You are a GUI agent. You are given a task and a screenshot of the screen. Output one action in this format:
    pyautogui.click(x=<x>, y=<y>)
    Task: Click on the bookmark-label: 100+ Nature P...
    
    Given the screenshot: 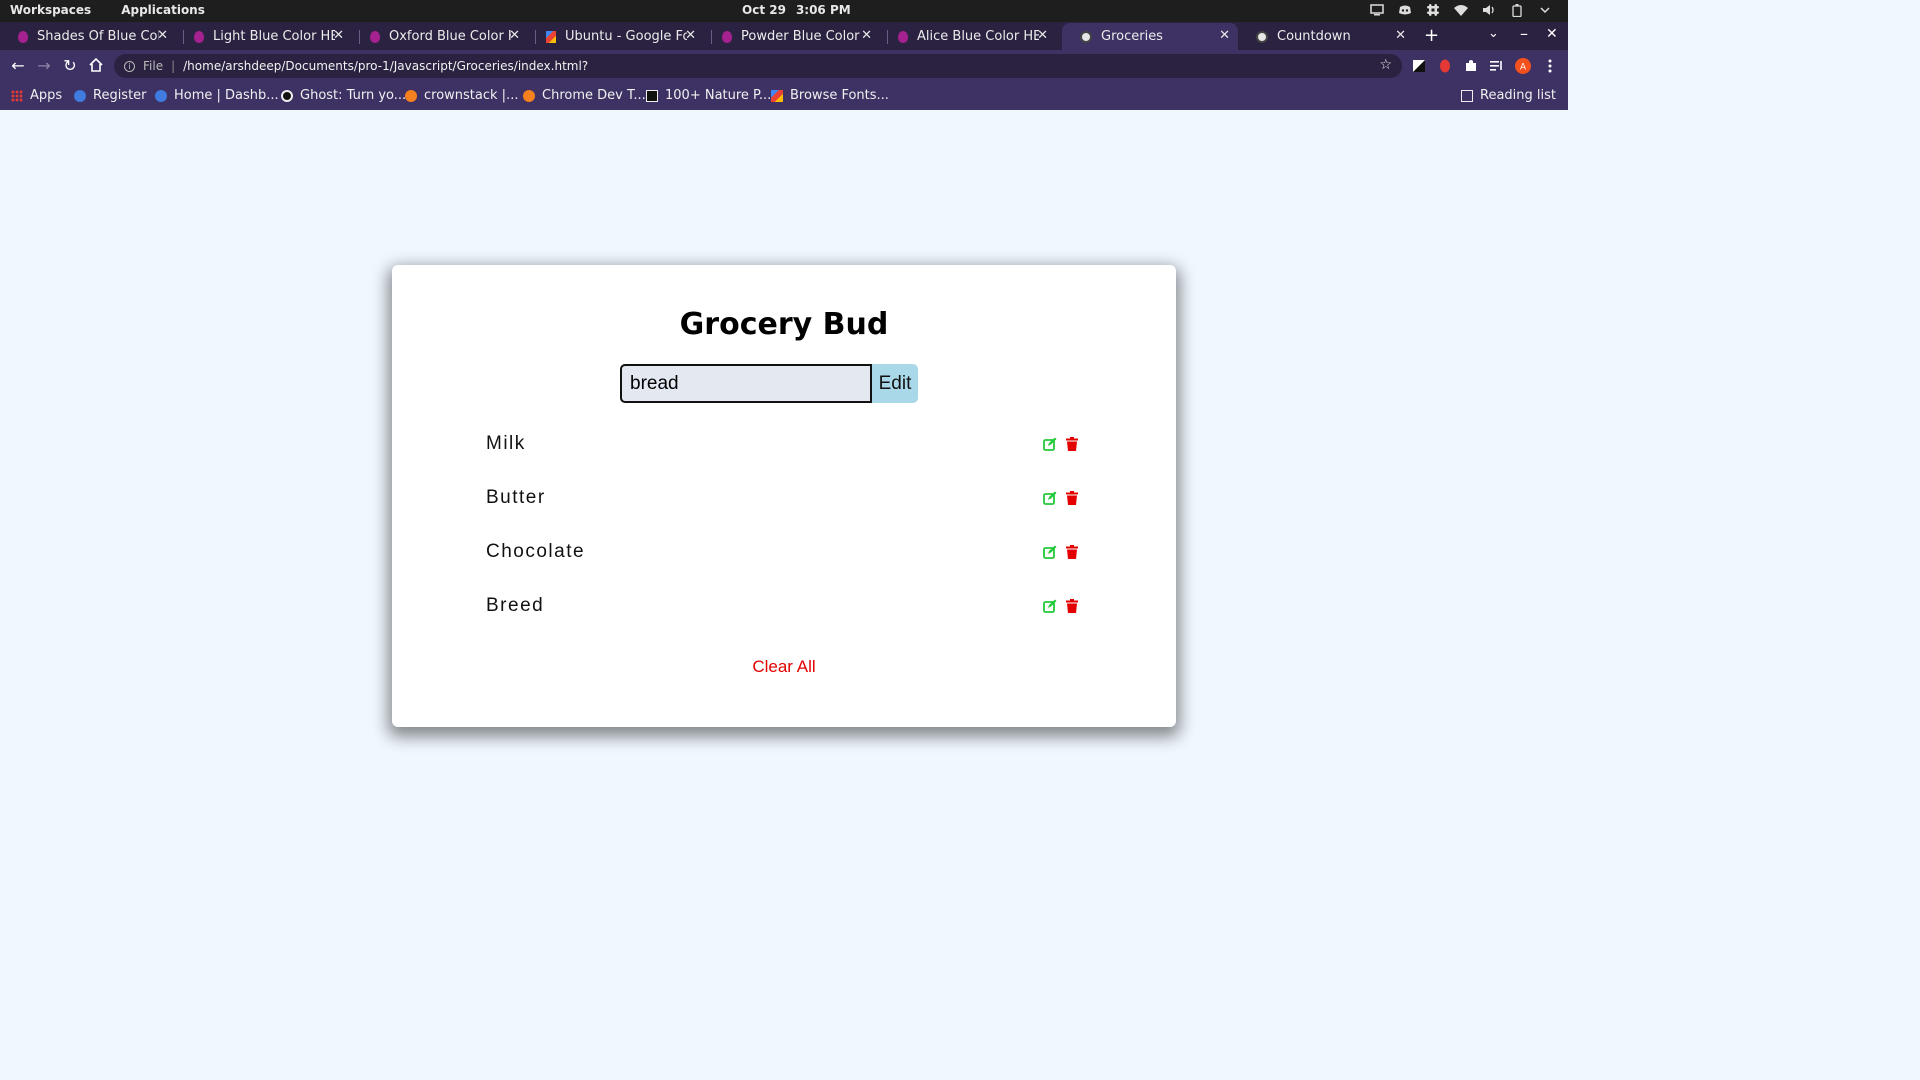 What is the action you would take?
    pyautogui.click(x=718, y=95)
    